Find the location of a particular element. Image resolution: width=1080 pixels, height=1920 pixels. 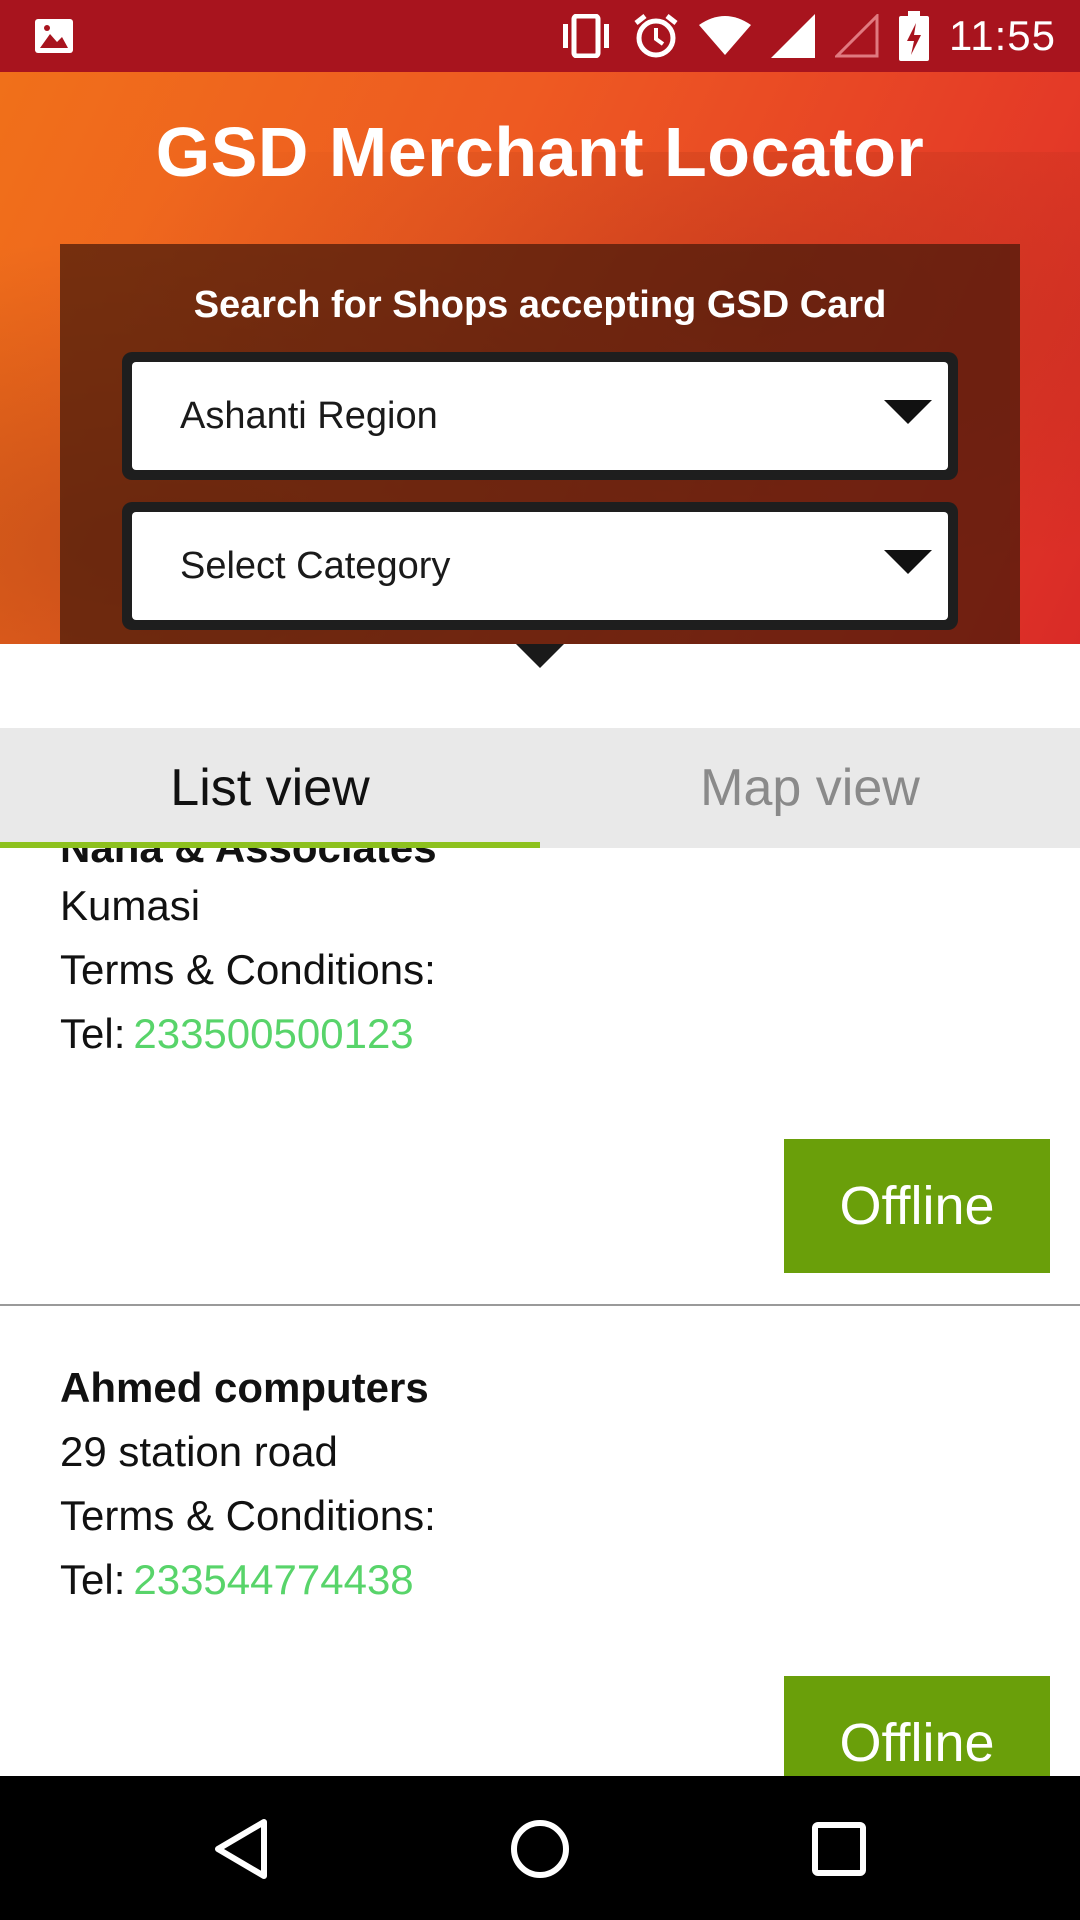

category-dropdown: Select Category is located at coordinates (540, 566).